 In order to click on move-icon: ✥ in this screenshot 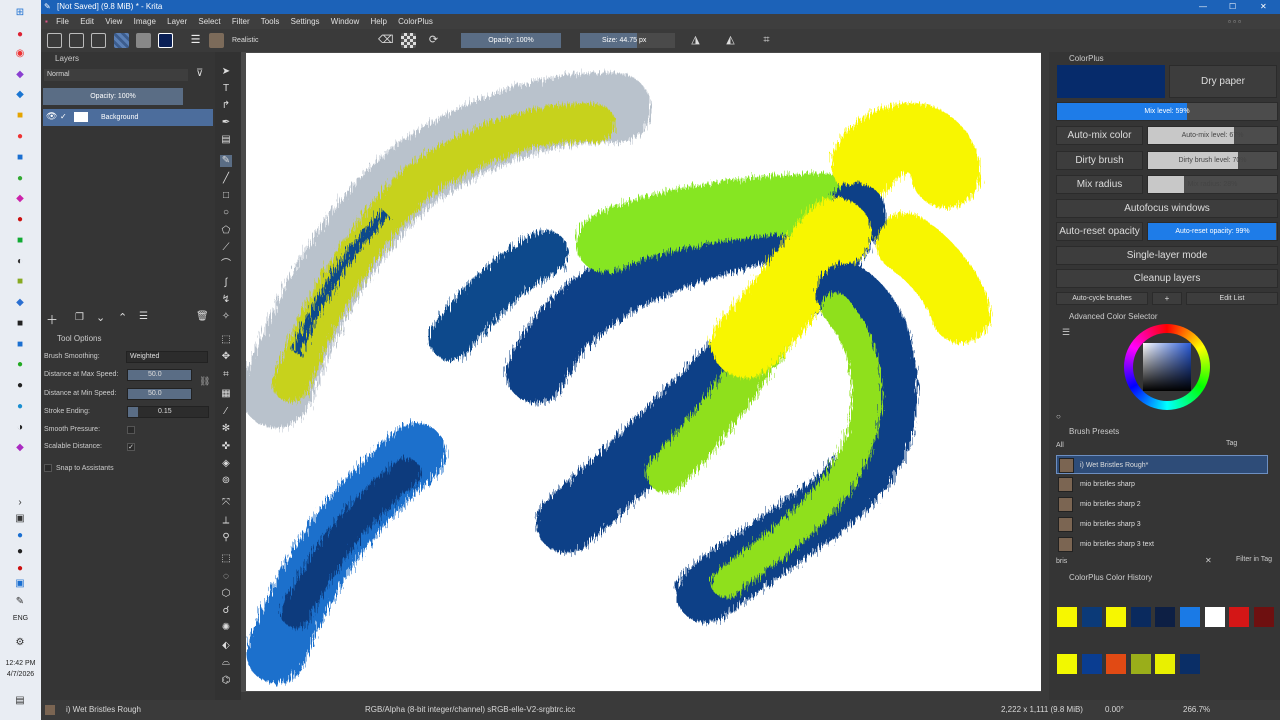, I will do `click(226, 357)`.